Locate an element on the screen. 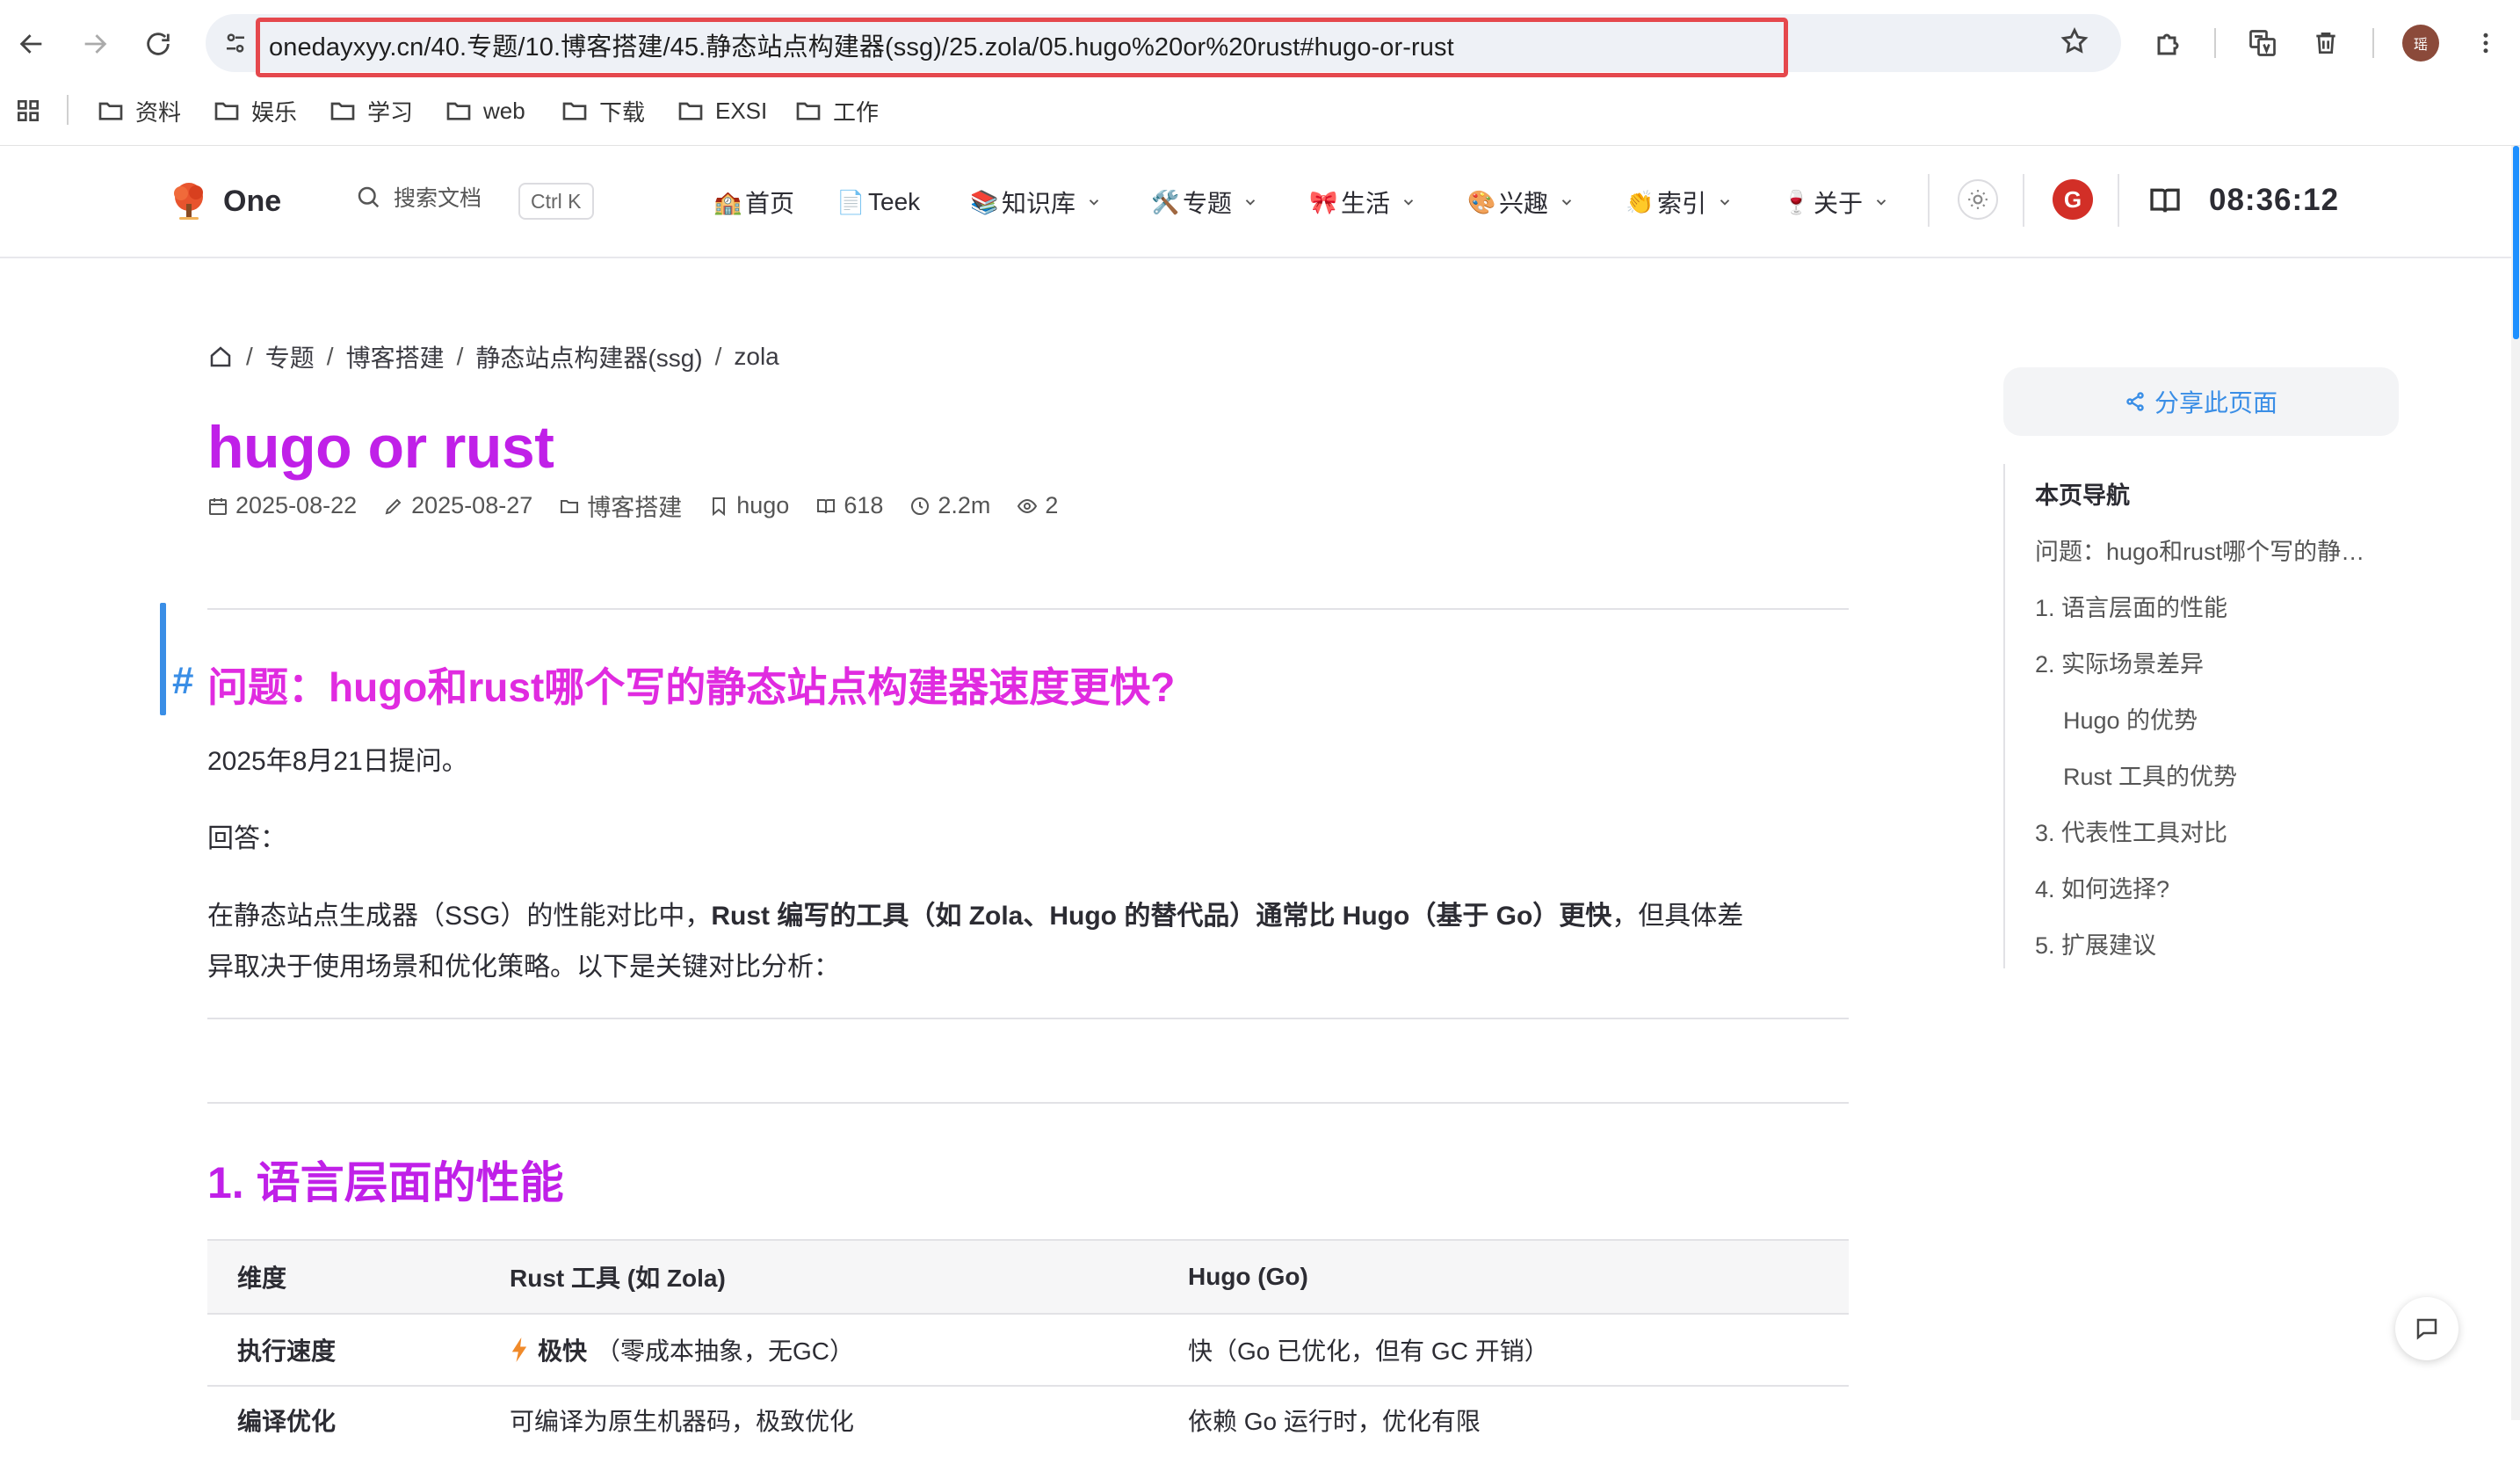  reload-icon is located at coordinates (158, 44).